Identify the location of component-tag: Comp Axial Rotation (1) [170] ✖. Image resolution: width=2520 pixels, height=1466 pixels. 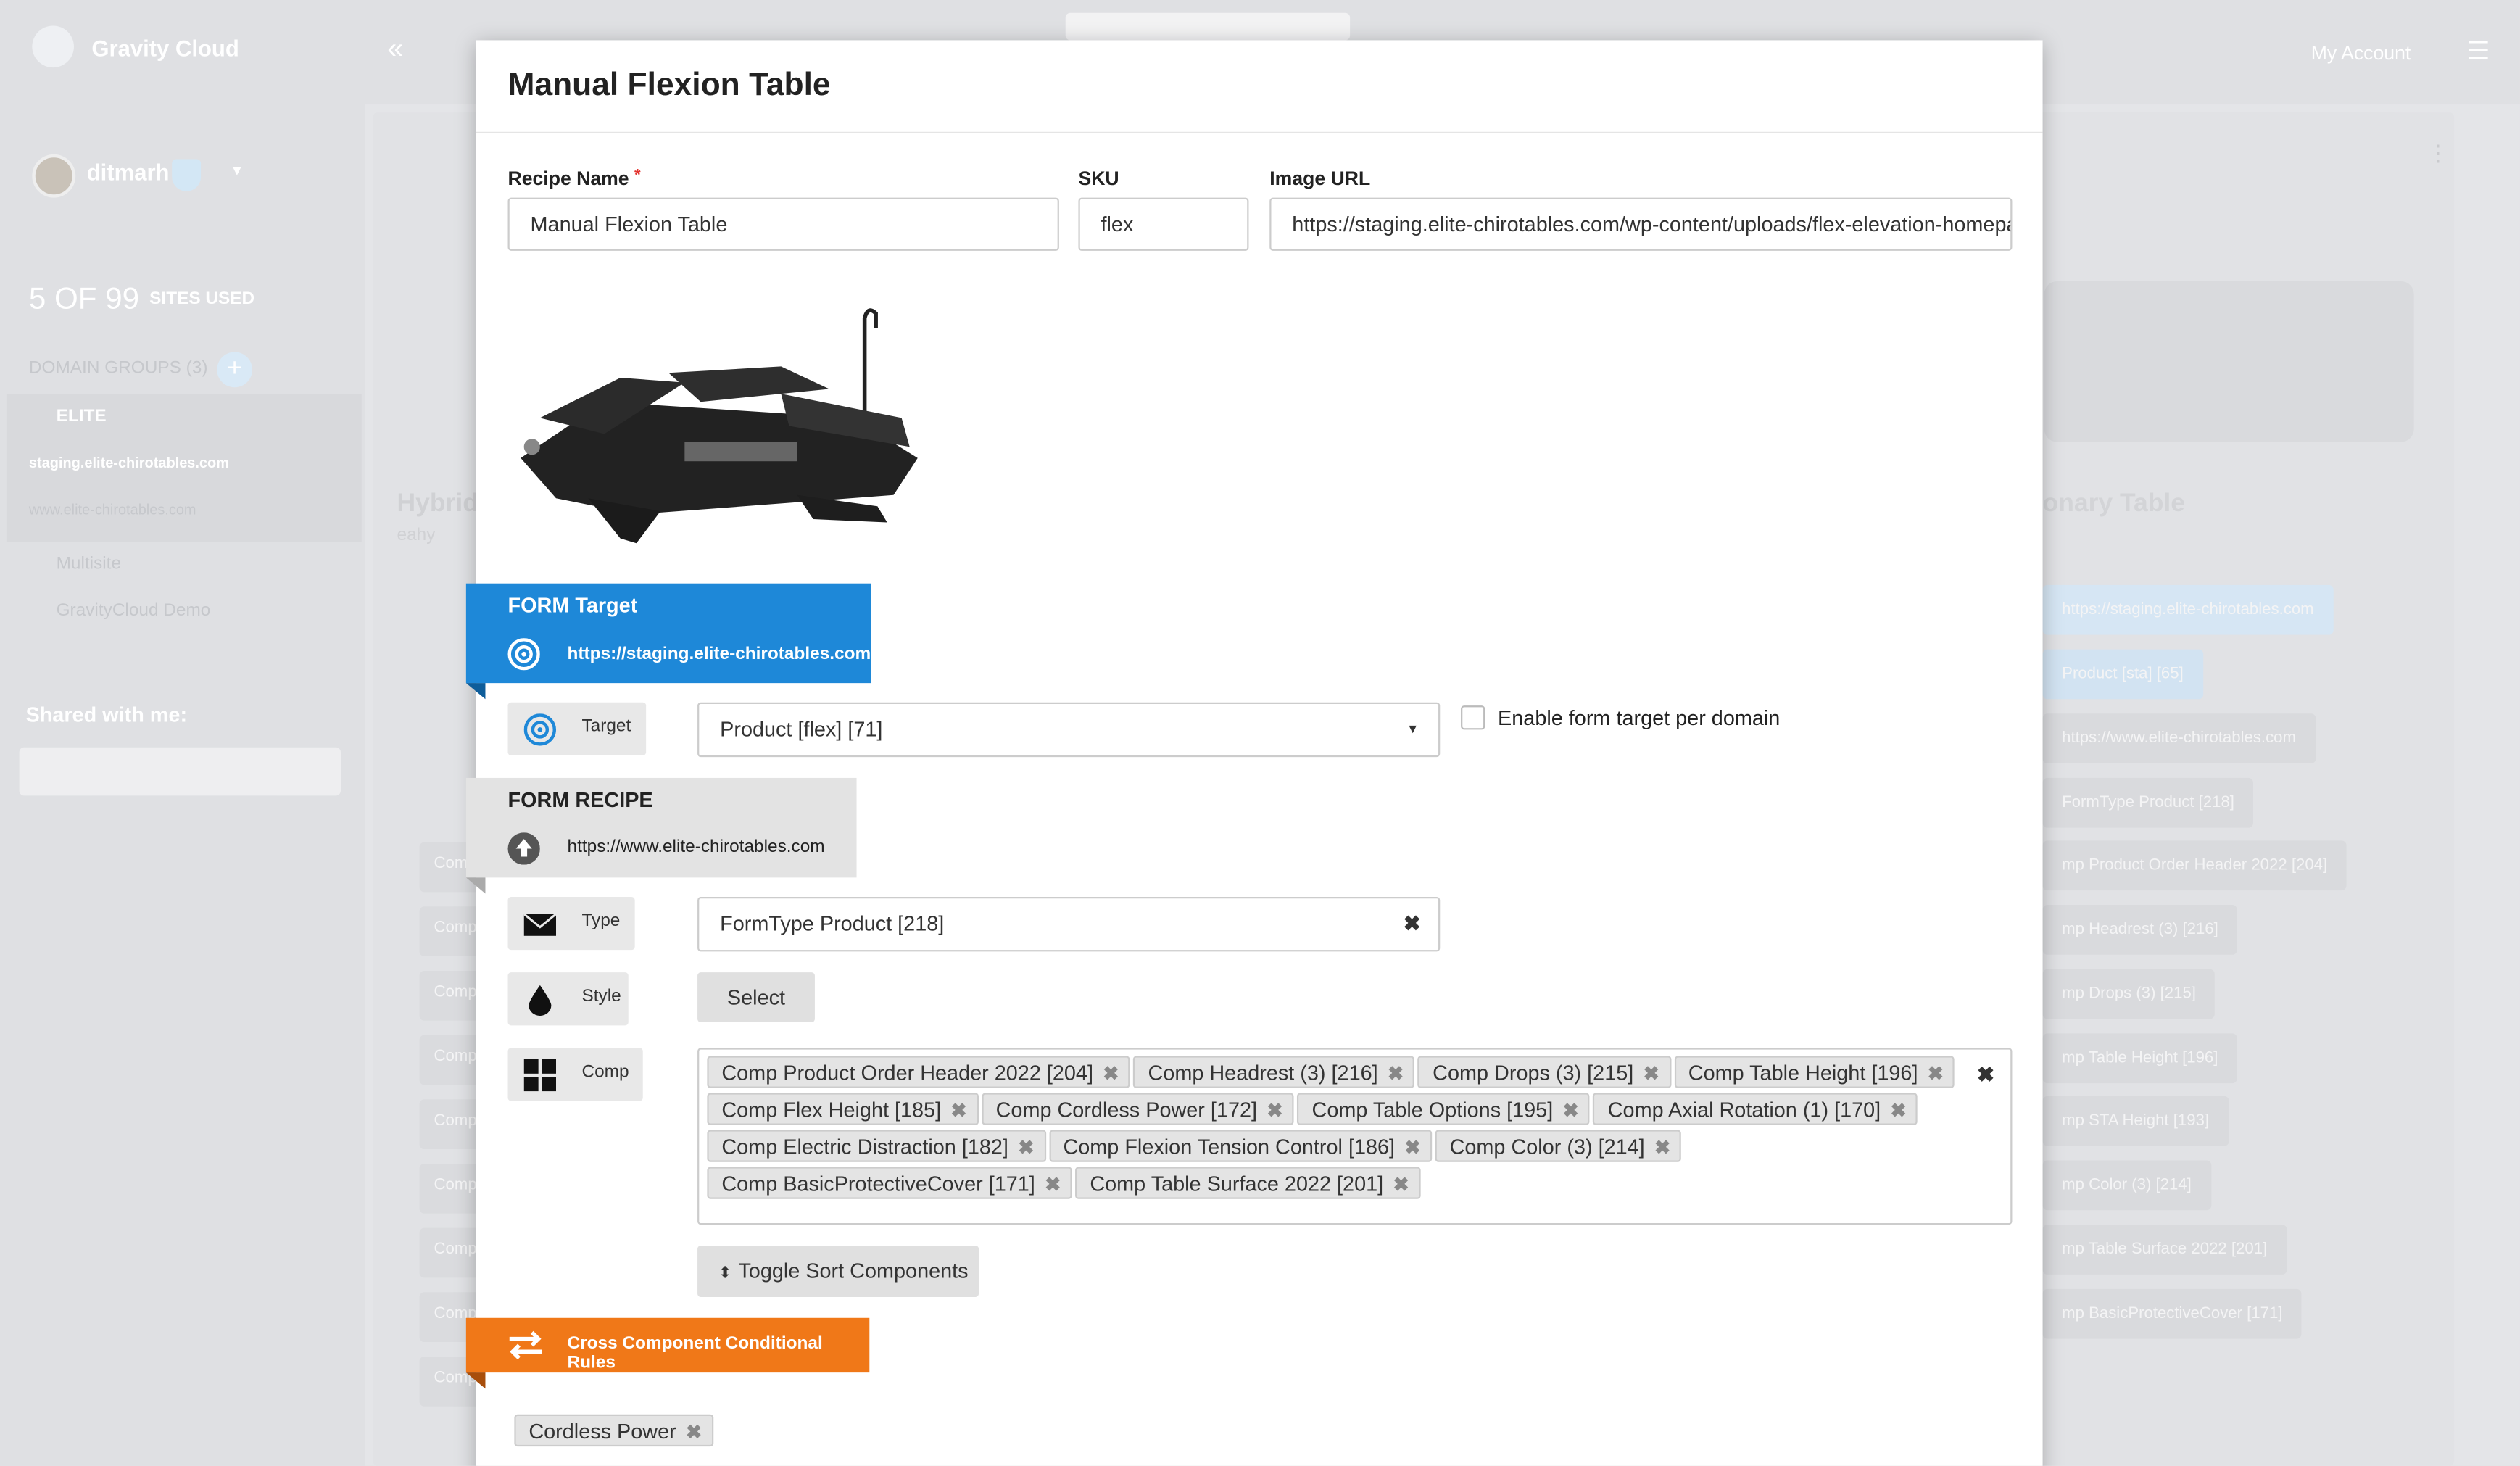
(1755, 1109).